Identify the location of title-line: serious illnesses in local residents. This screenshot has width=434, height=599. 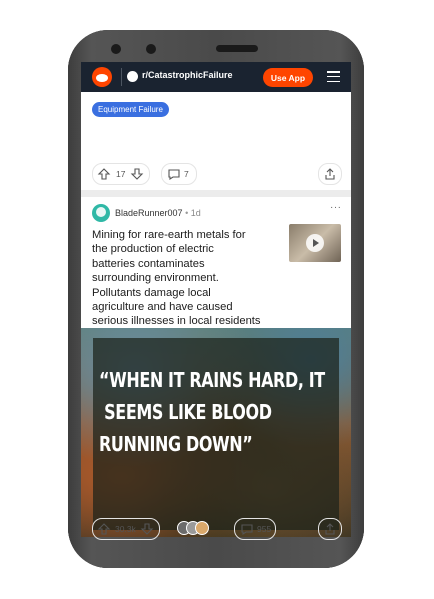
(176, 321).